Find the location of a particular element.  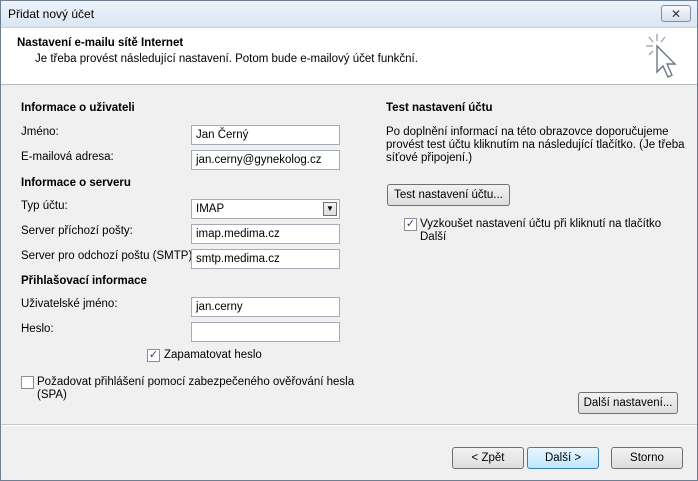

username-input: jan.cerny is located at coordinates (265, 307).